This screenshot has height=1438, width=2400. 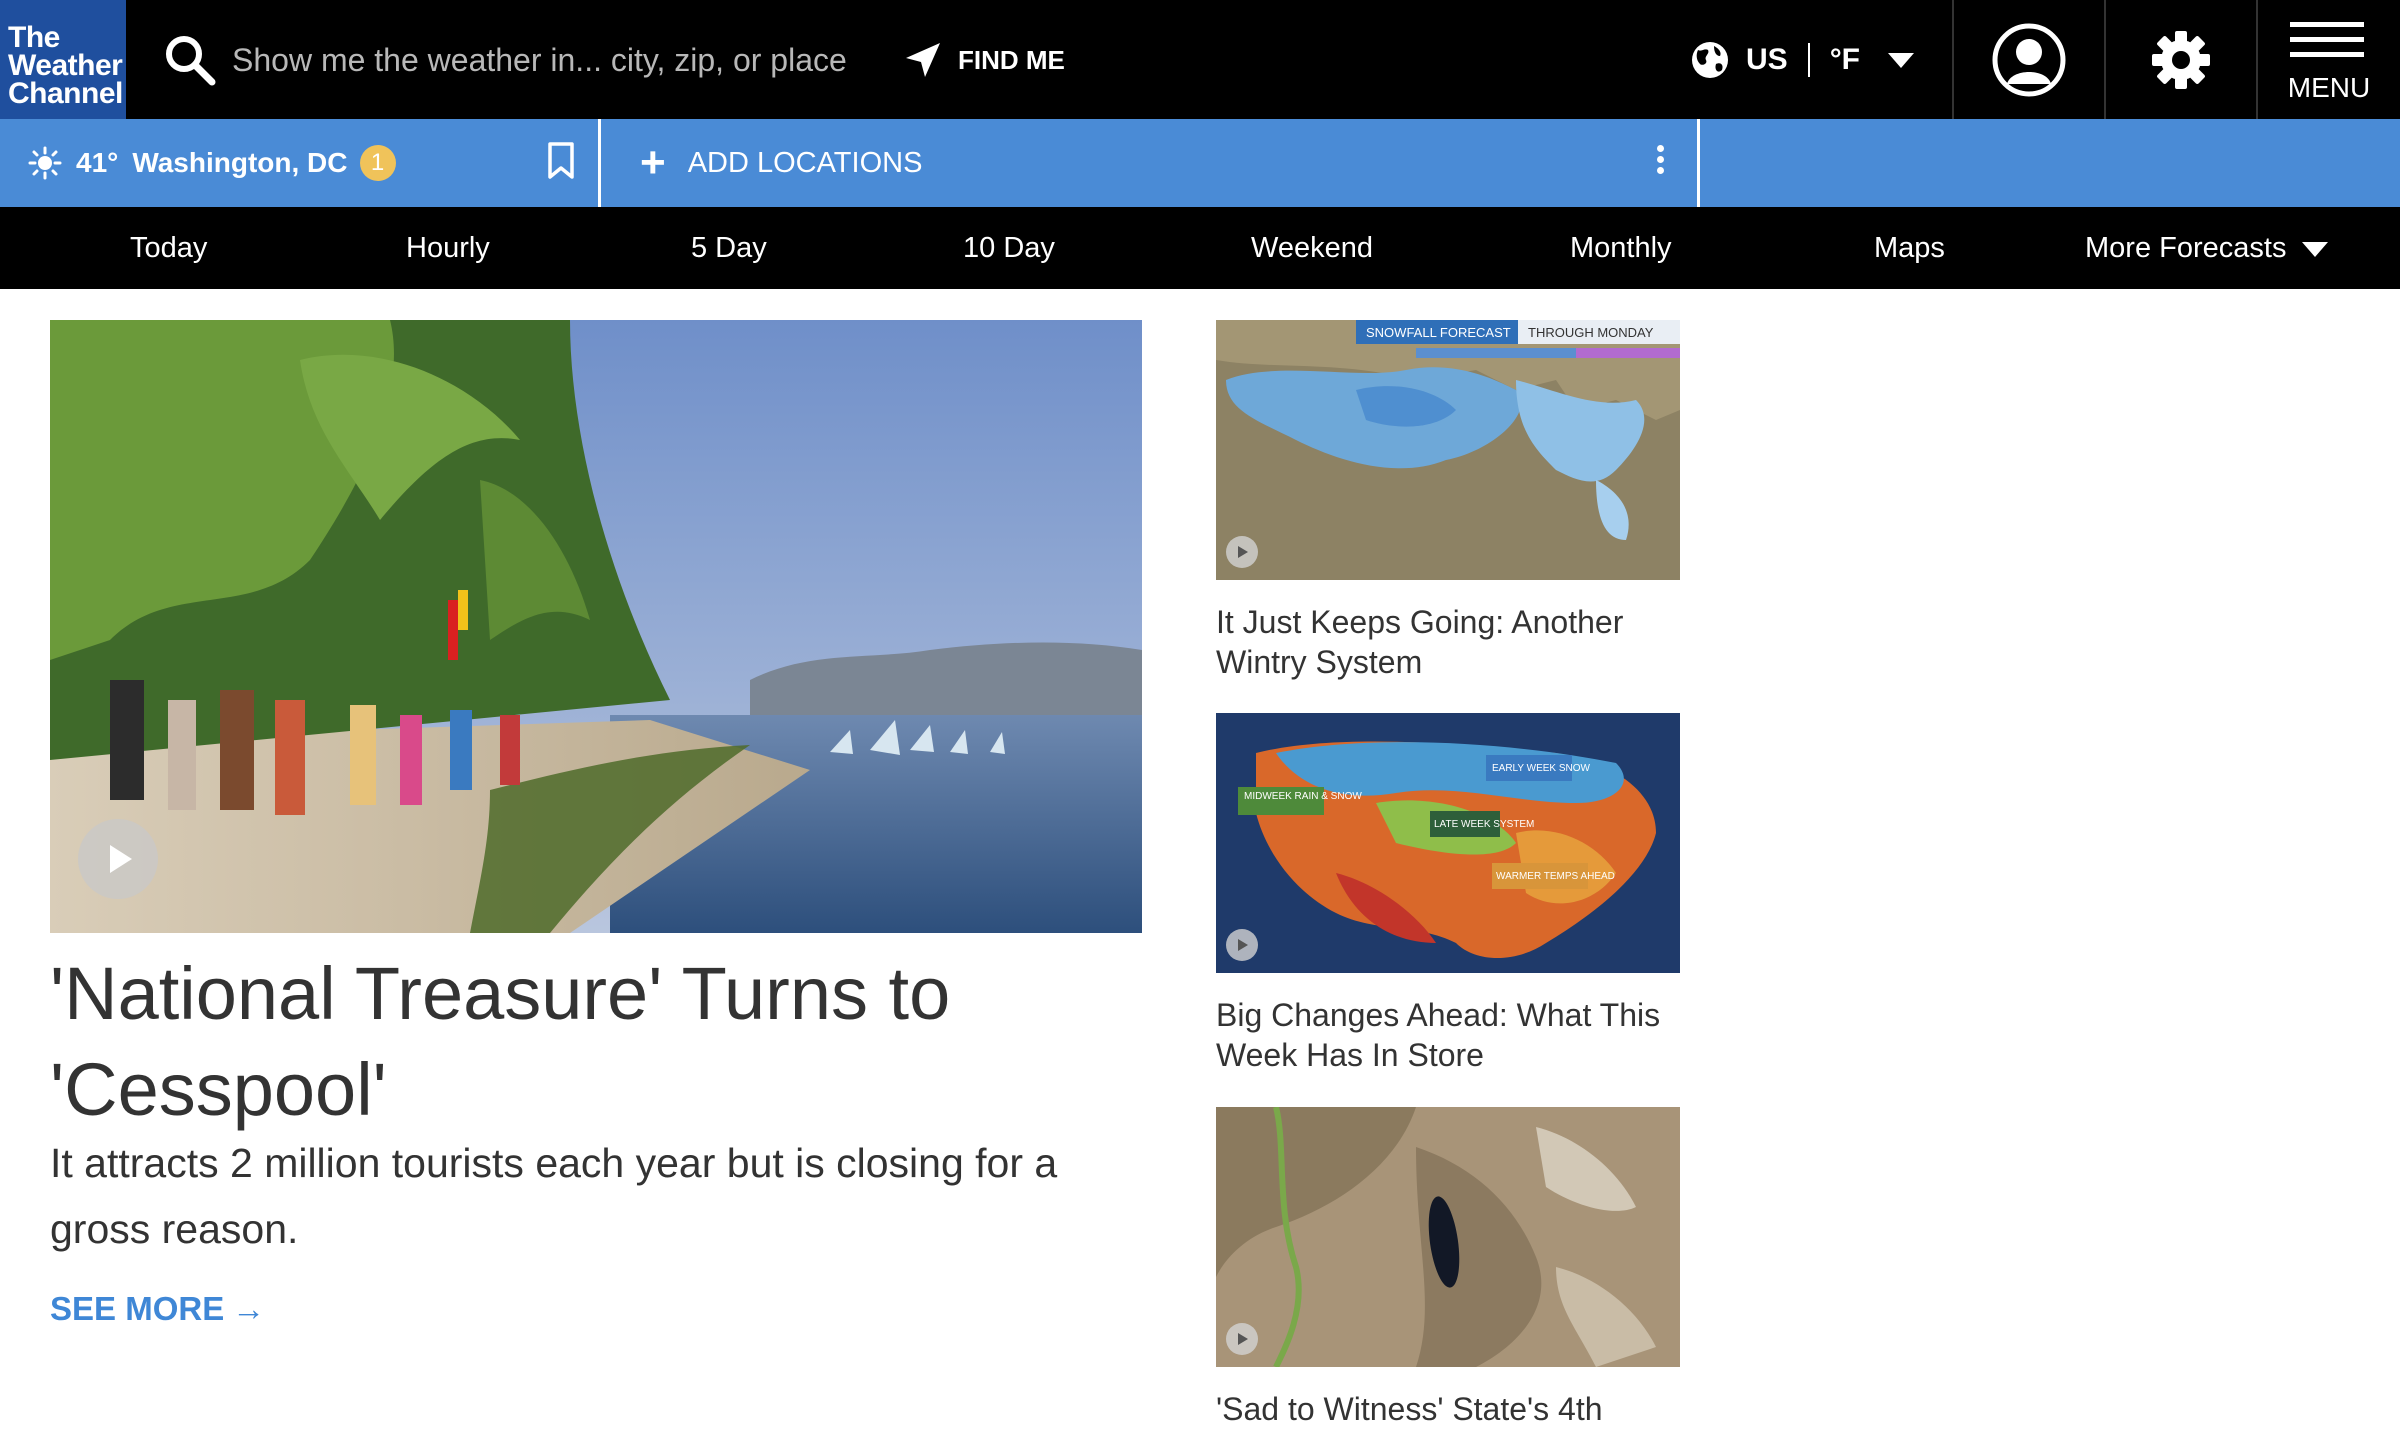 I want to click on map-label-3: LATE WEEK SYSTEM, so click(x=1484, y=824).